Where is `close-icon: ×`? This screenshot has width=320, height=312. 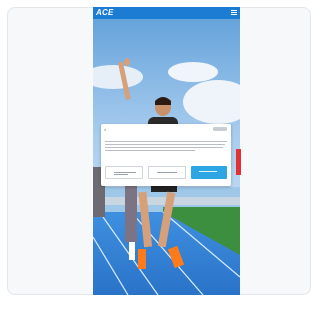 close-icon: × is located at coordinates (106, 129).